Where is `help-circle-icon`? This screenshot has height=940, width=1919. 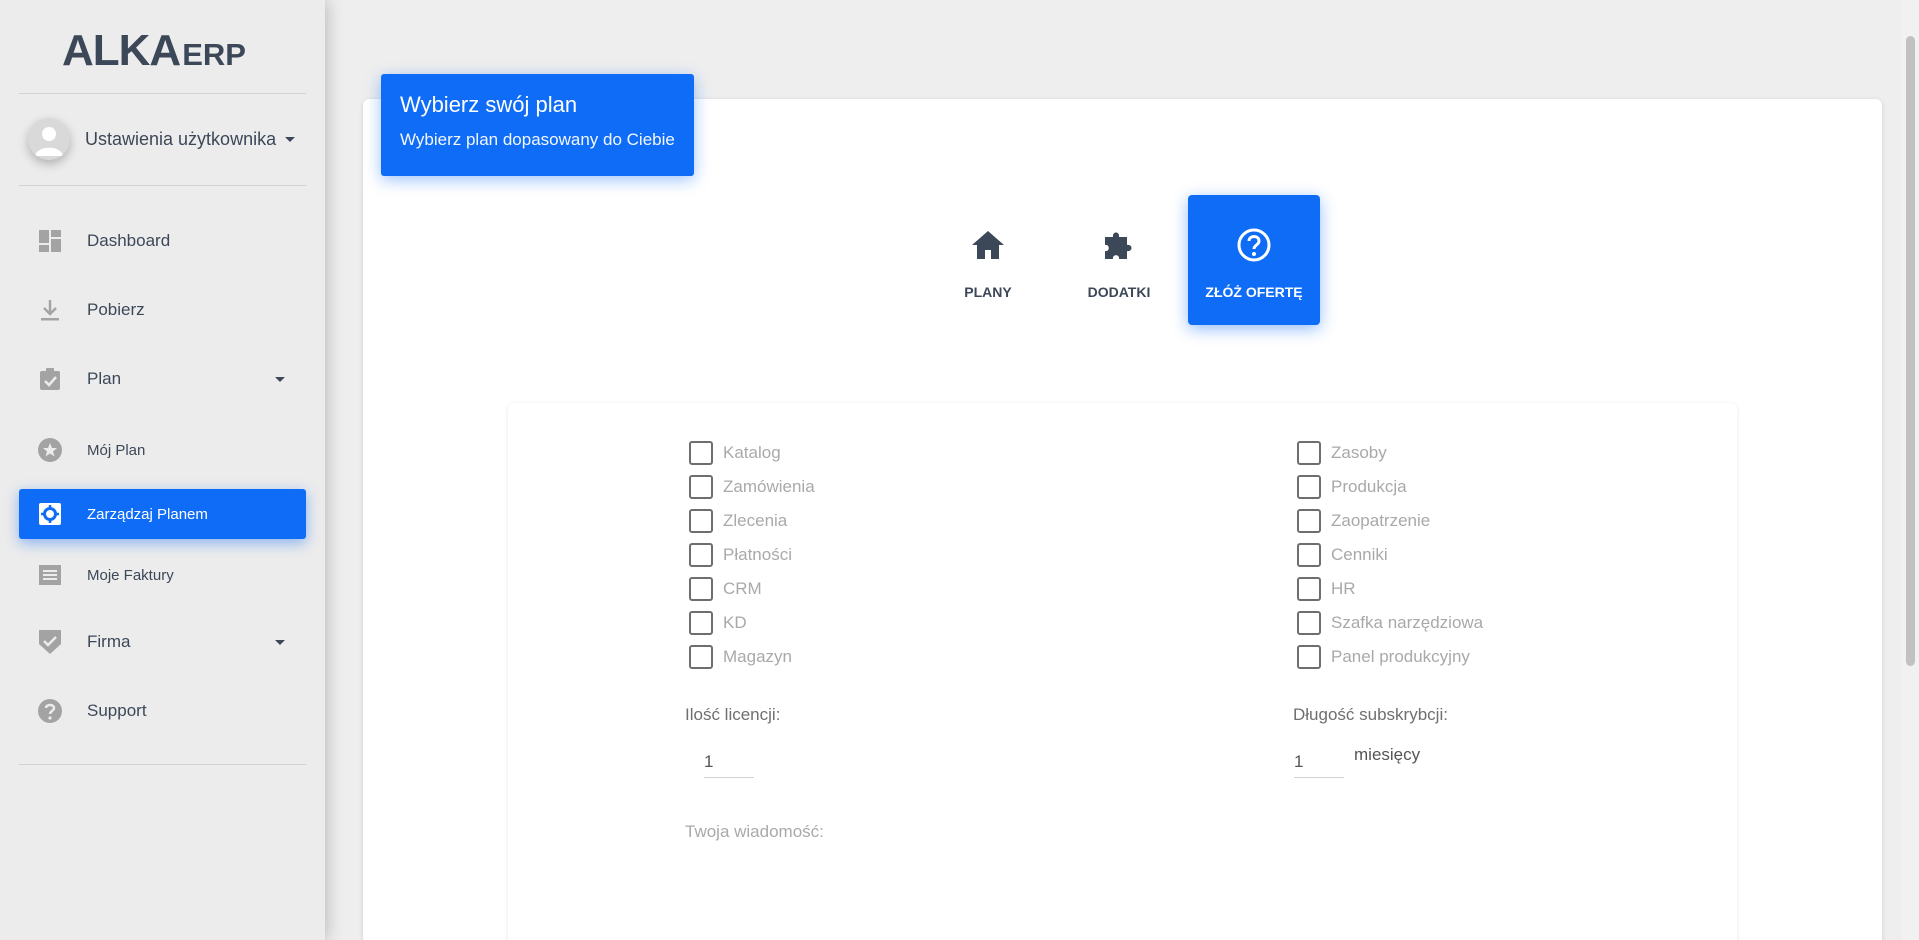 help-circle-icon is located at coordinates (1254, 245).